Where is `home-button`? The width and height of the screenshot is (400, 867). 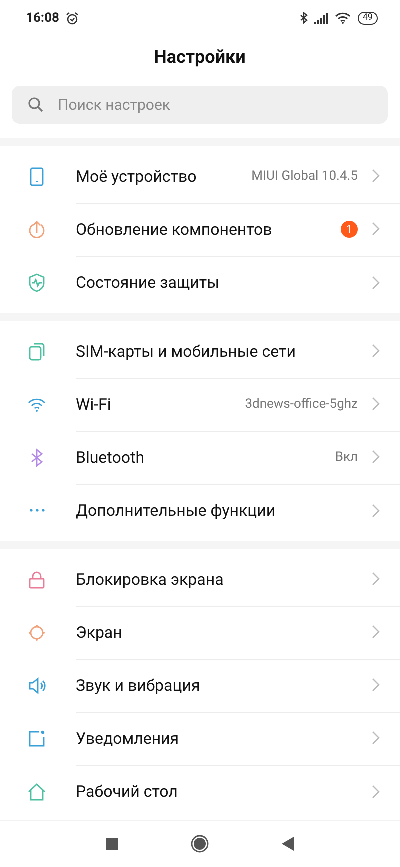 home-button is located at coordinates (200, 844).